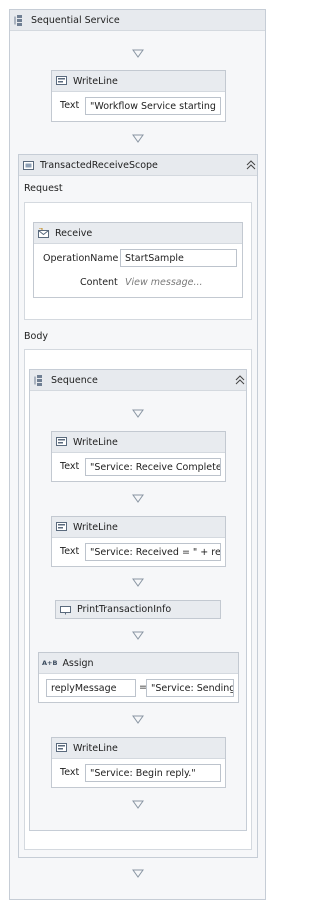 The width and height of the screenshot is (320, 909). I want to click on text-input: "Service: Begin reply.", so click(153, 773).